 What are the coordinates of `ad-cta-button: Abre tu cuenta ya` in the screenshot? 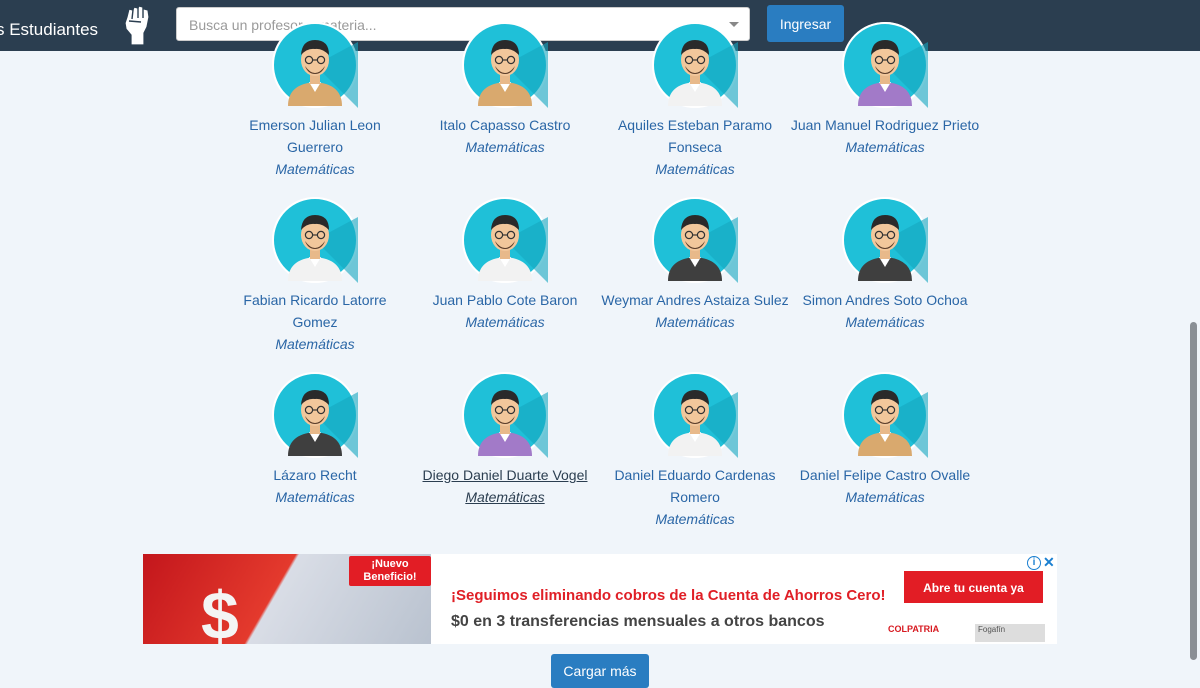 It's located at (973, 587).